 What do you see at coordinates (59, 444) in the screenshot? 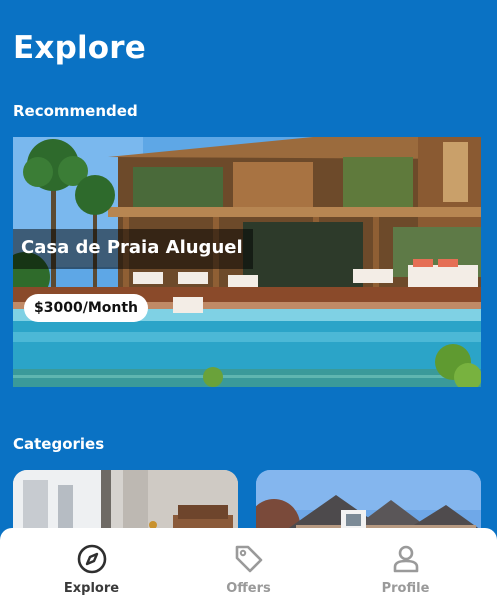
I see `categories-section-title: Categories` at bounding box center [59, 444].